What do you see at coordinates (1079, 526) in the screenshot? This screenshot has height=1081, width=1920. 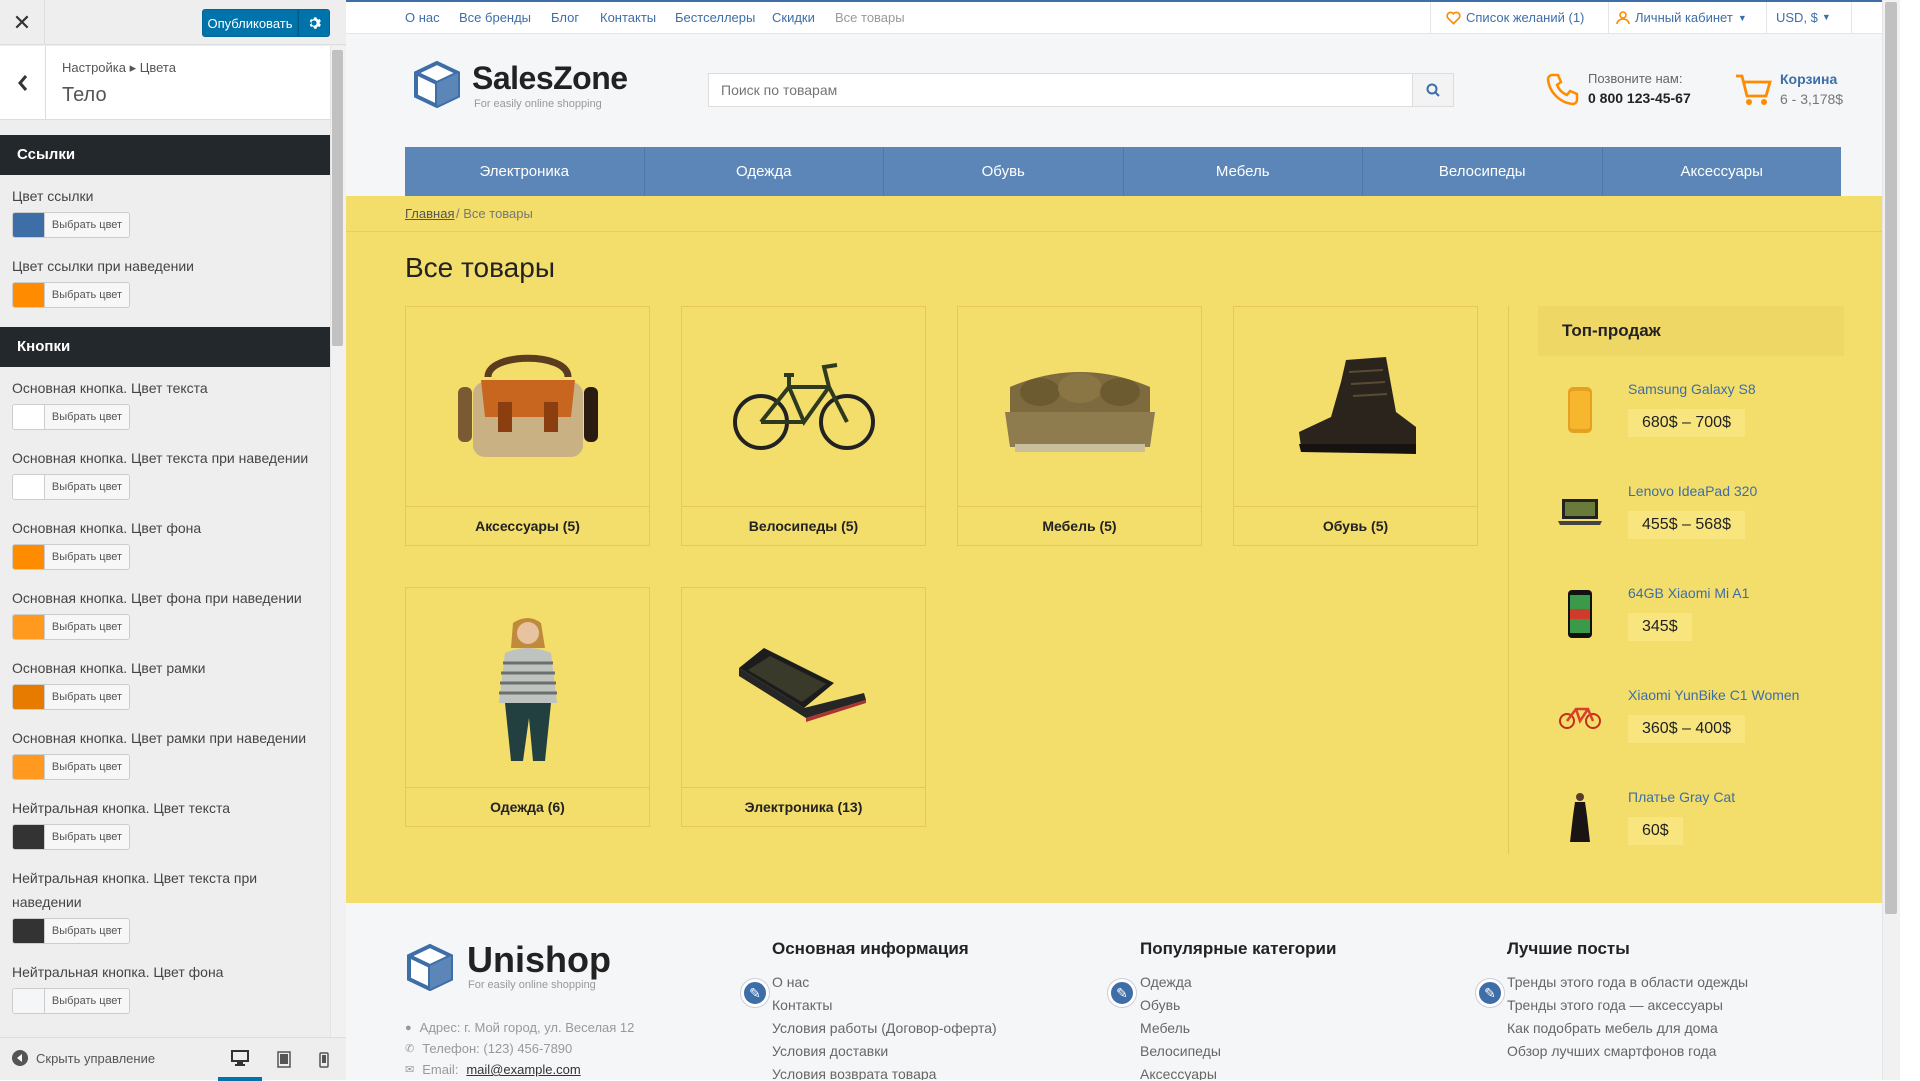 I see `category-name: Мебель (5)` at bounding box center [1079, 526].